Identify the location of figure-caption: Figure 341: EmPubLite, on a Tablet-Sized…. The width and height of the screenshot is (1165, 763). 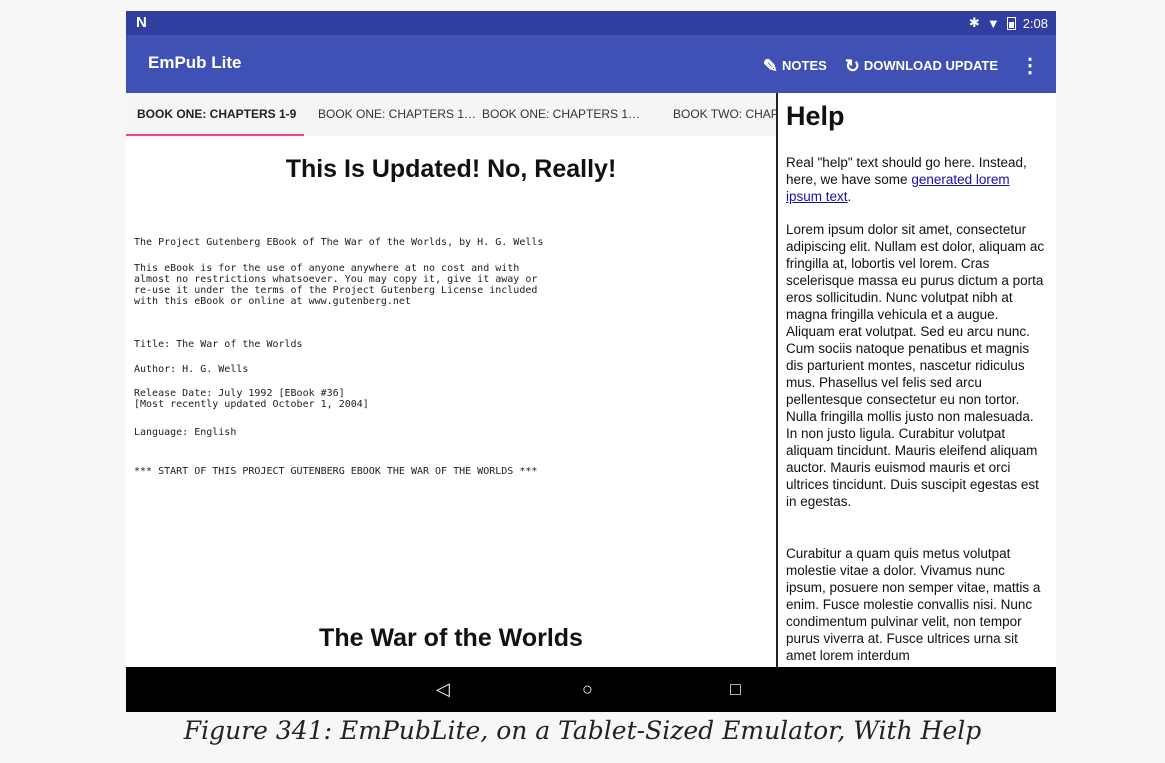
(582, 730).